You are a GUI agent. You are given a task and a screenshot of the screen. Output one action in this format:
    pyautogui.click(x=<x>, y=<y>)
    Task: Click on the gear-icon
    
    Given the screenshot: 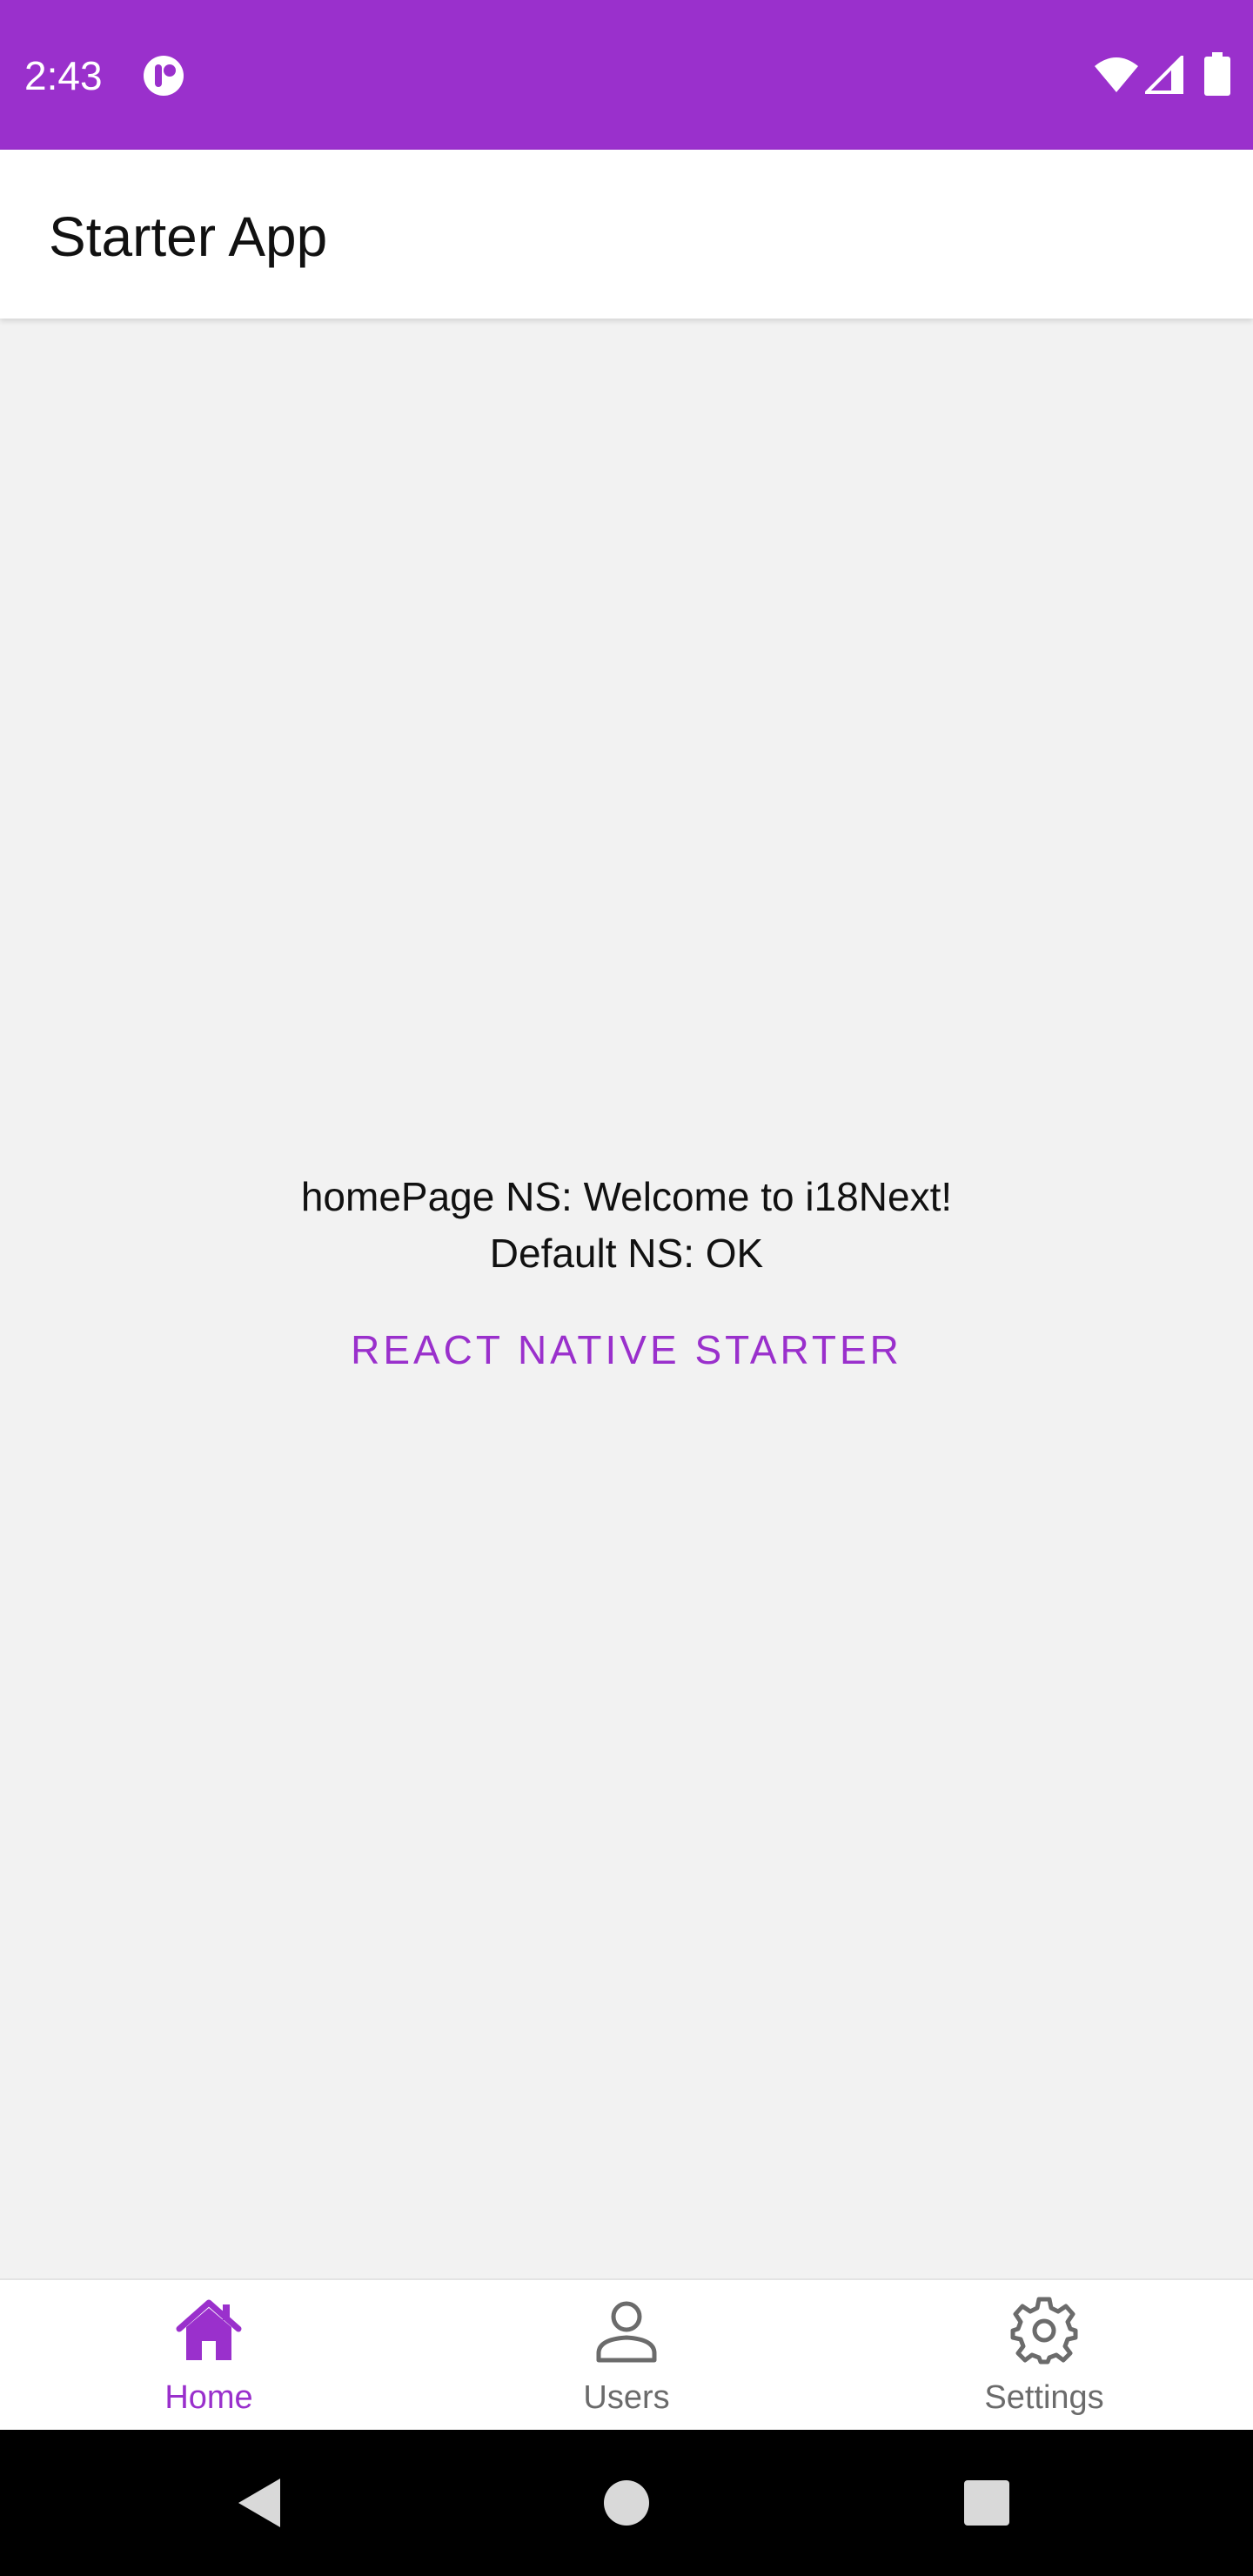 What is the action you would take?
    pyautogui.click(x=1044, y=2331)
    